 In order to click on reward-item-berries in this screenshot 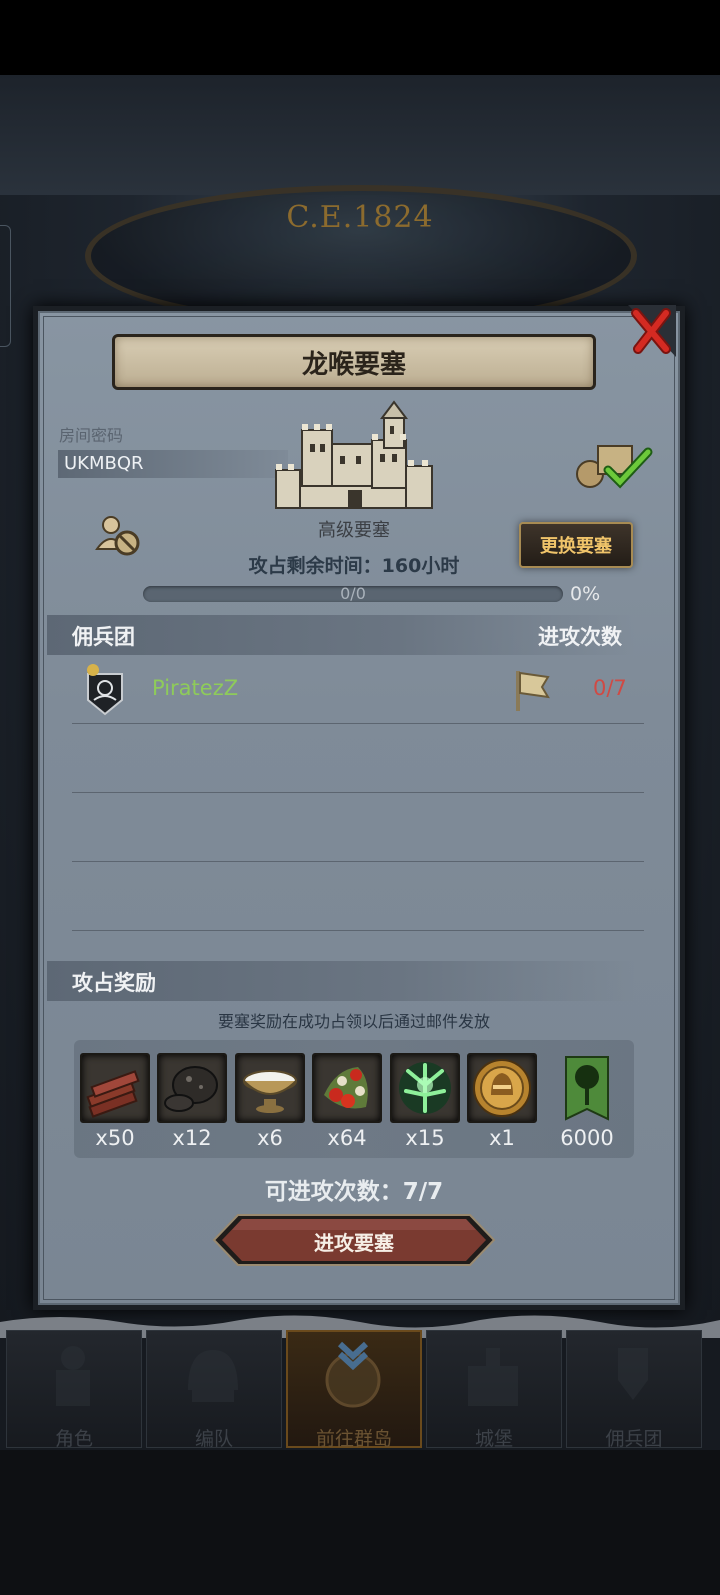, I will do `click(347, 1088)`.